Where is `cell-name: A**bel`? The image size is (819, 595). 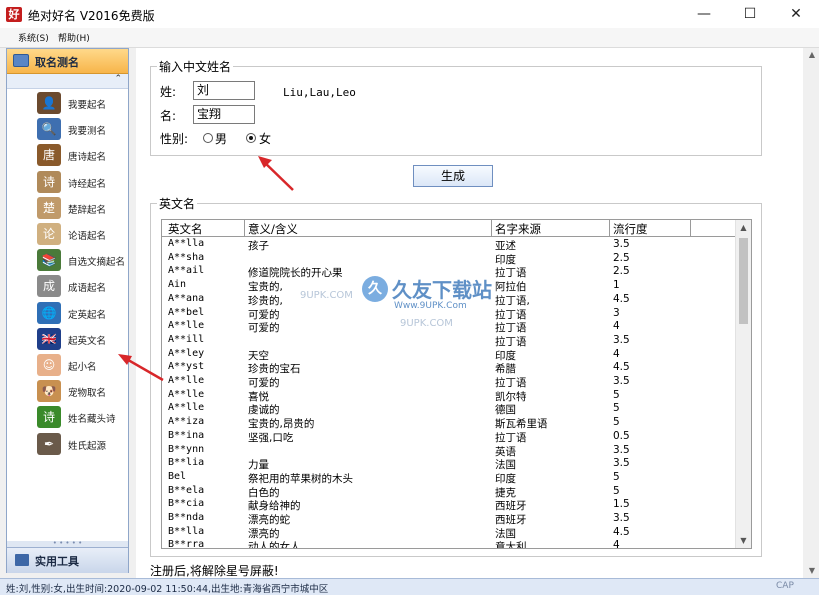
cell-name: A**bel is located at coordinates (186, 312).